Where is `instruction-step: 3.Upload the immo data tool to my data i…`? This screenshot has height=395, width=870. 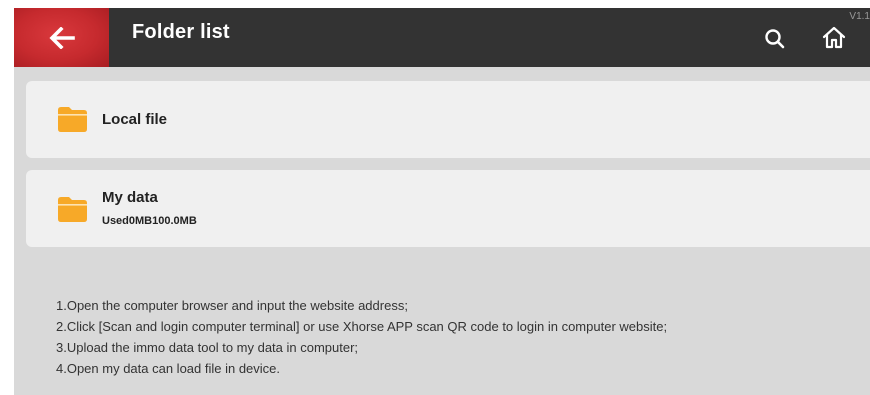
instruction-step: 3.Upload the immo data tool to my data i… is located at coordinates (207, 347).